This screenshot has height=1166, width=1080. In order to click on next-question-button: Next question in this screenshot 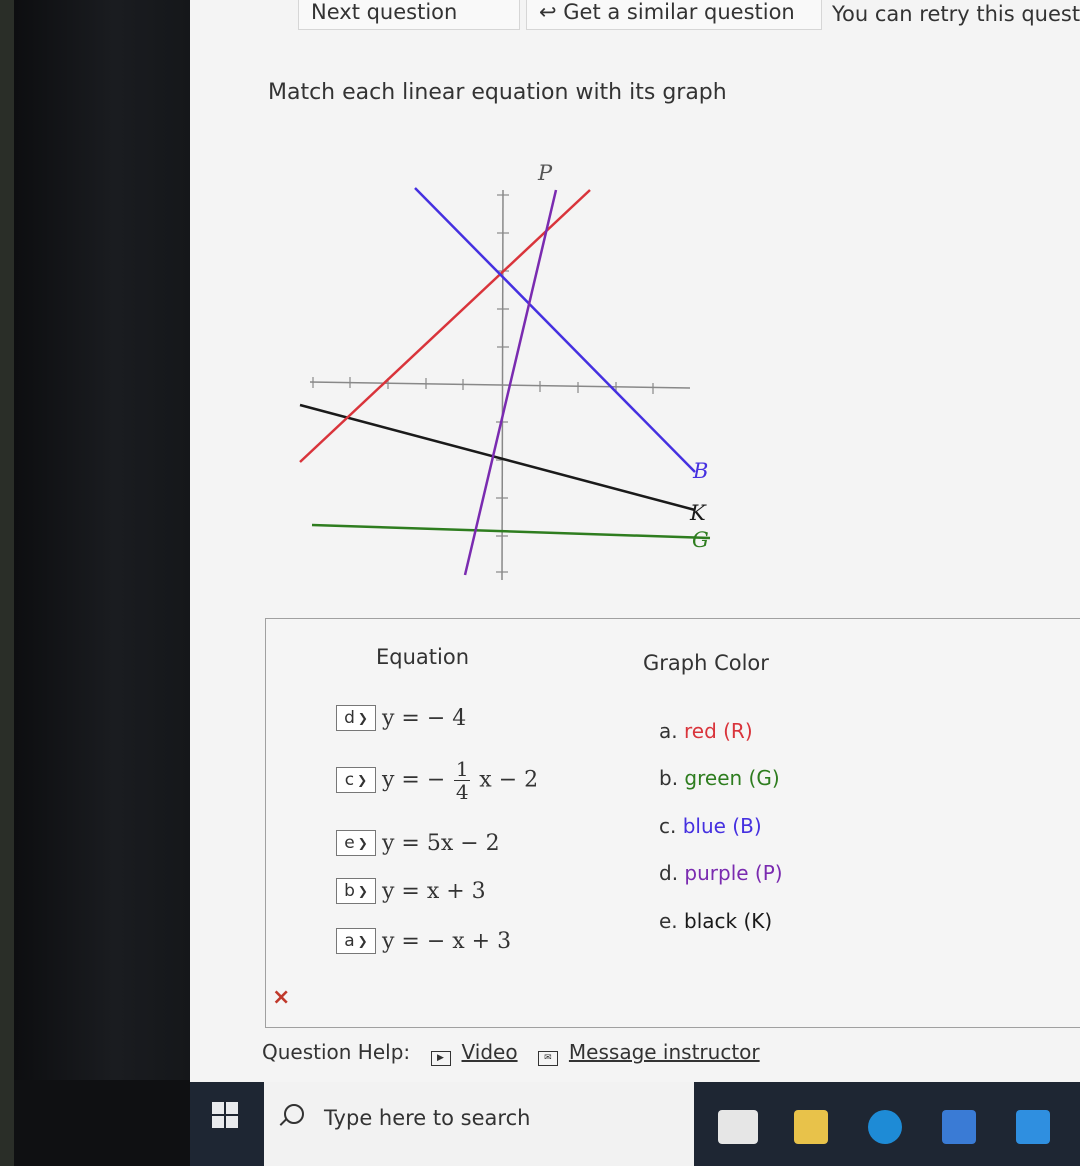, I will do `click(409, 15)`.